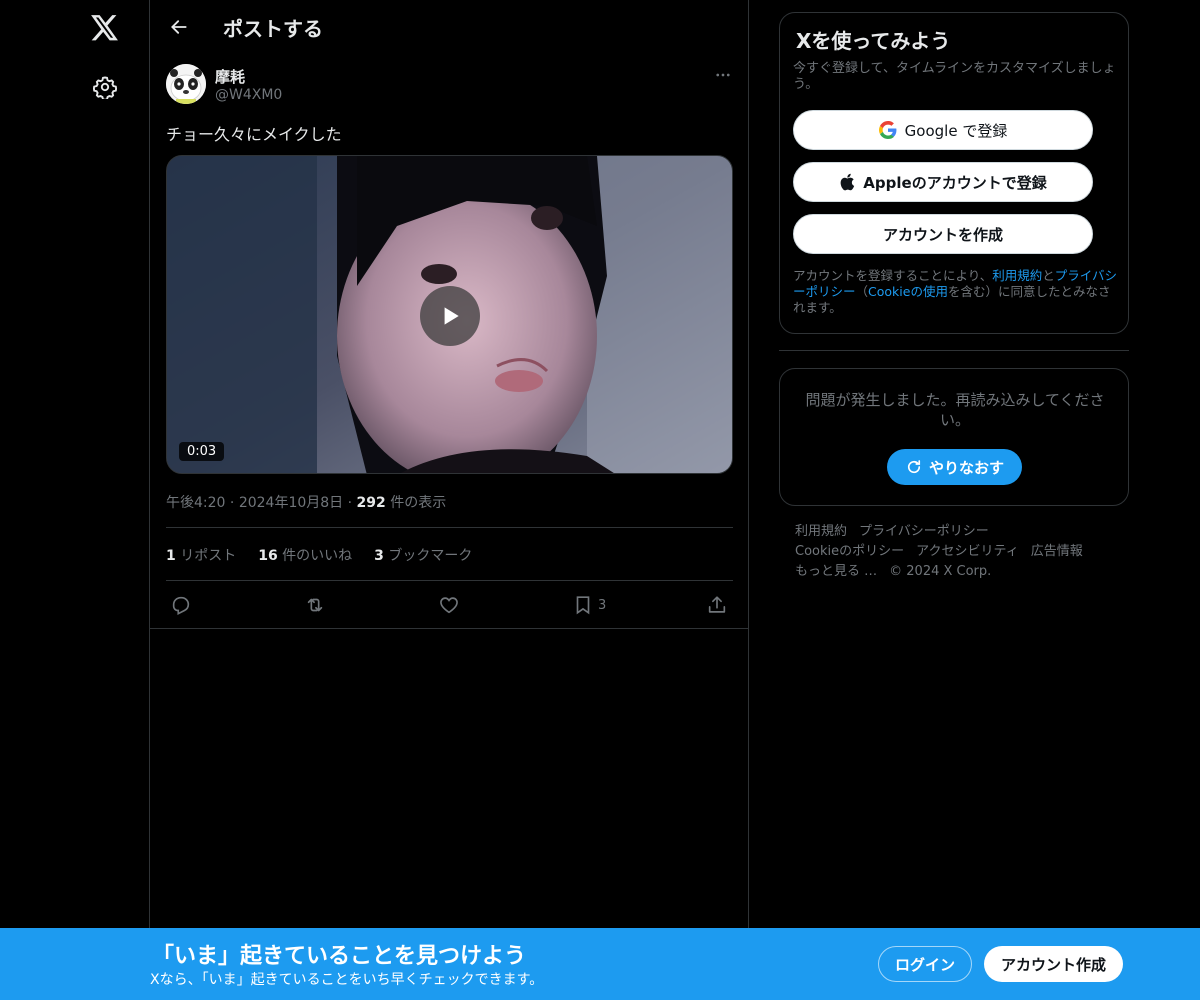 The image size is (1200, 1000). I want to click on post-date: 2024年10月8日, so click(291, 503).